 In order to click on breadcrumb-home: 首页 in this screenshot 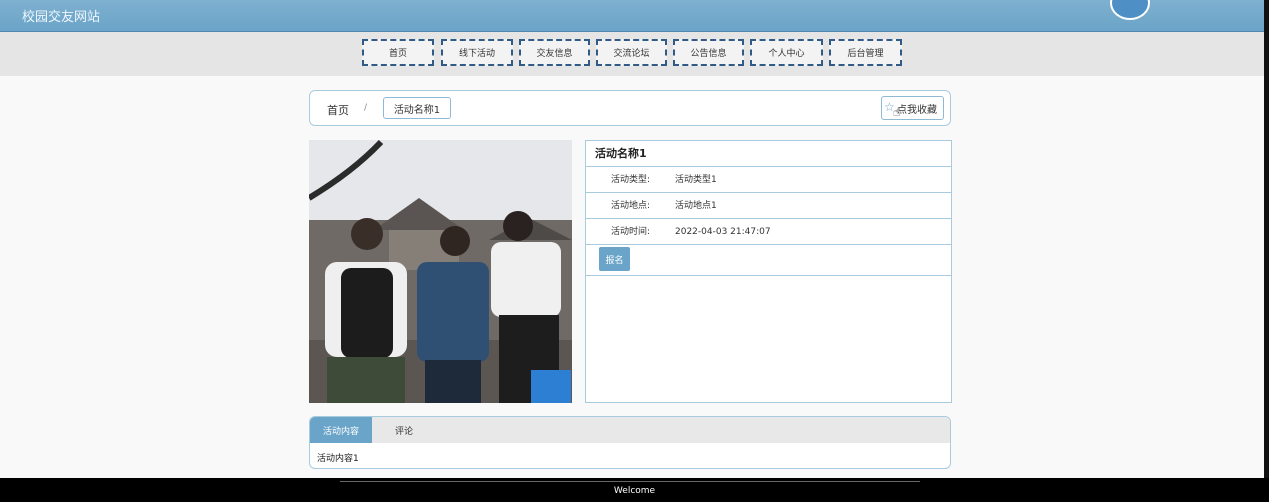, I will do `click(338, 110)`.